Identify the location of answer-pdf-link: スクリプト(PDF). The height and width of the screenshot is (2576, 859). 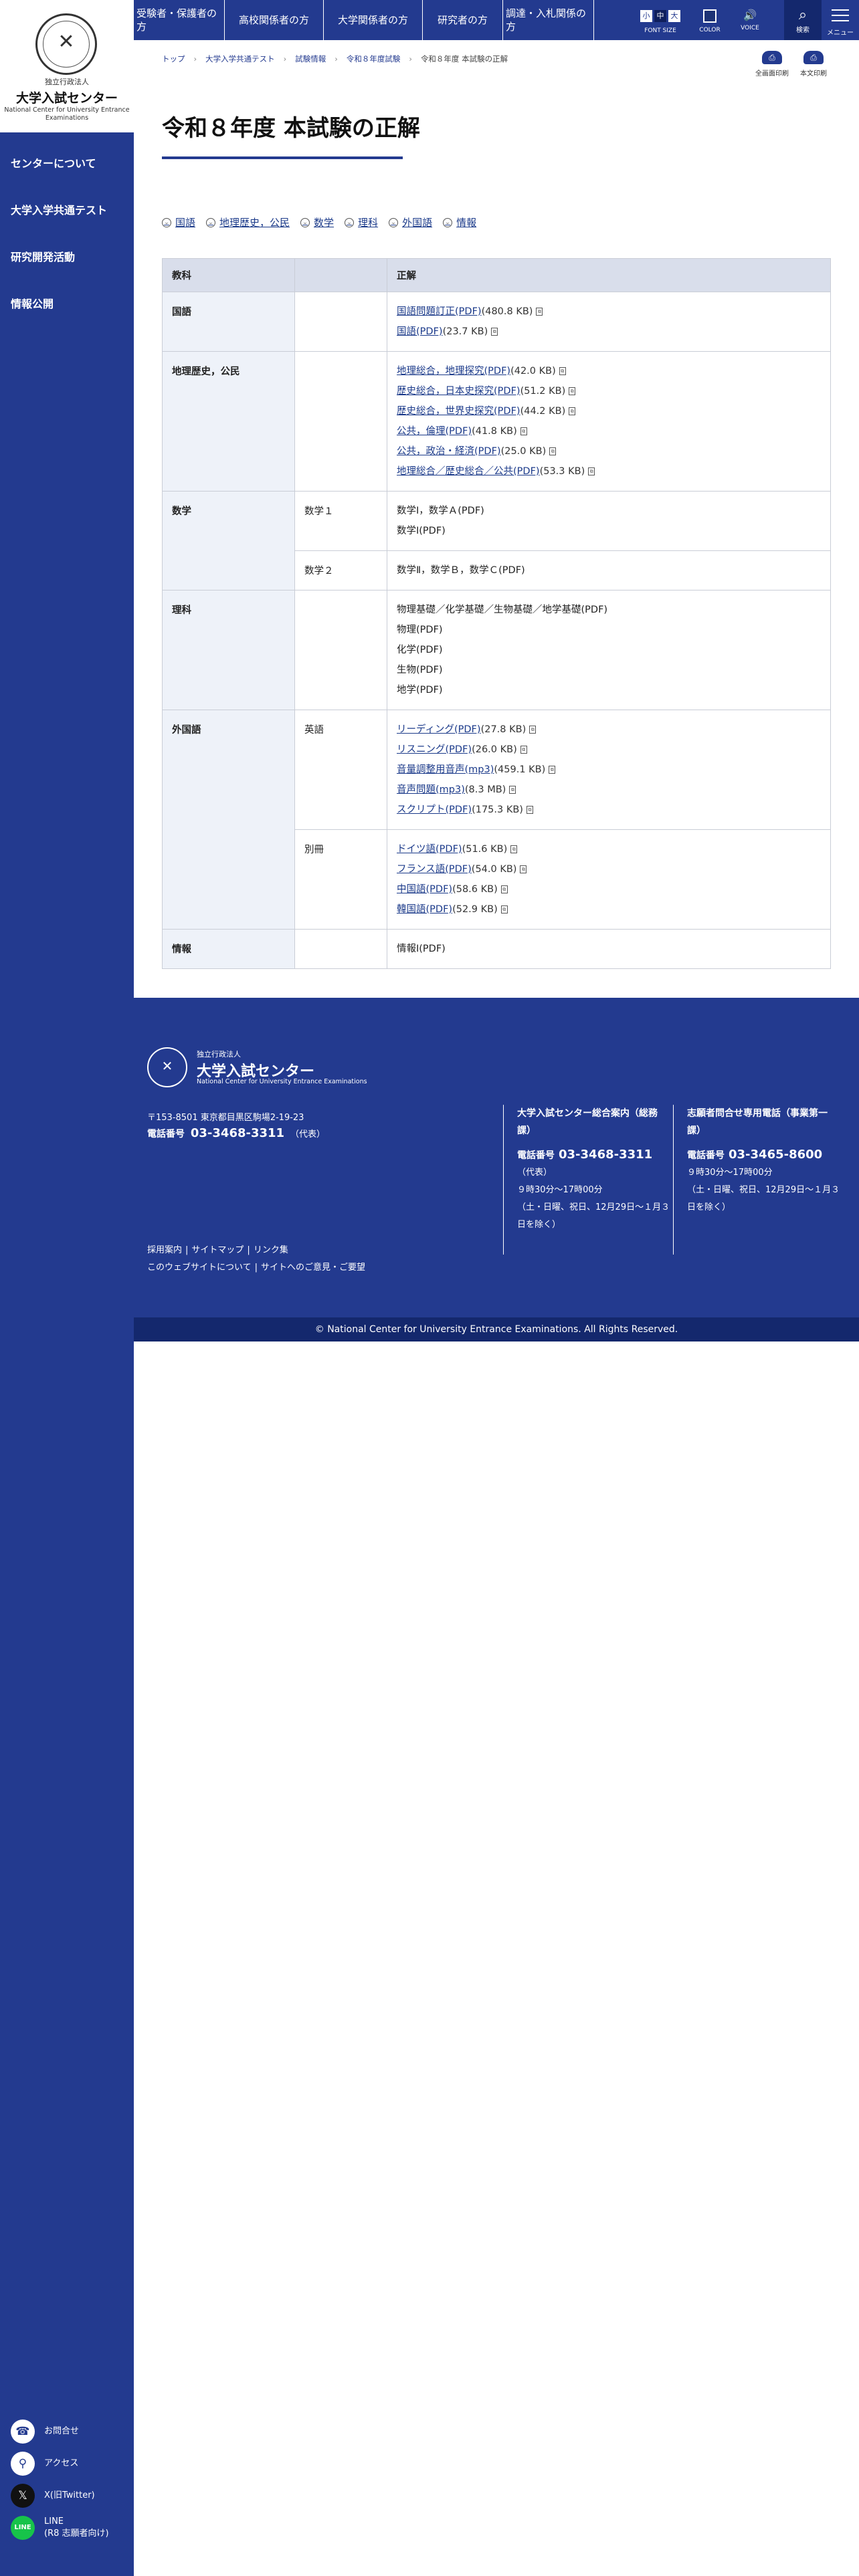
(434, 810).